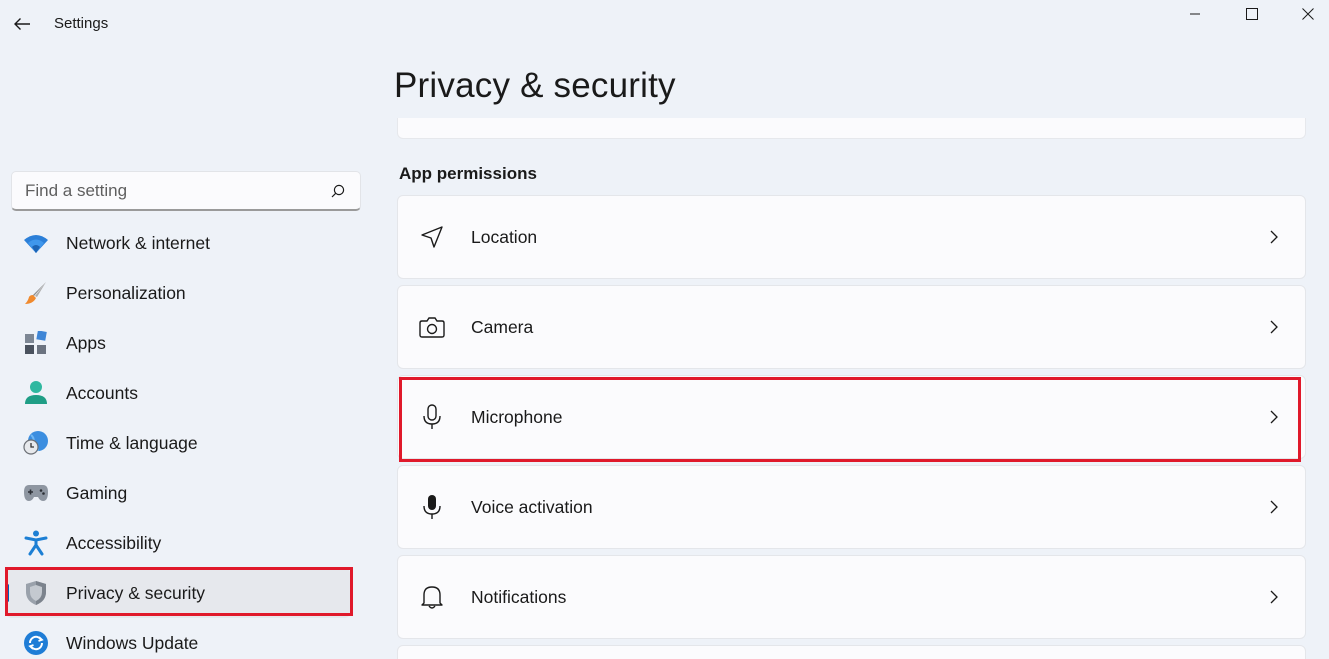 The image size is (1329, 659). What do you see at coordinates (851, 507) in the screenshot?
I see `permission-voice-activation: Voice activation` at bounding box center [851, 507].